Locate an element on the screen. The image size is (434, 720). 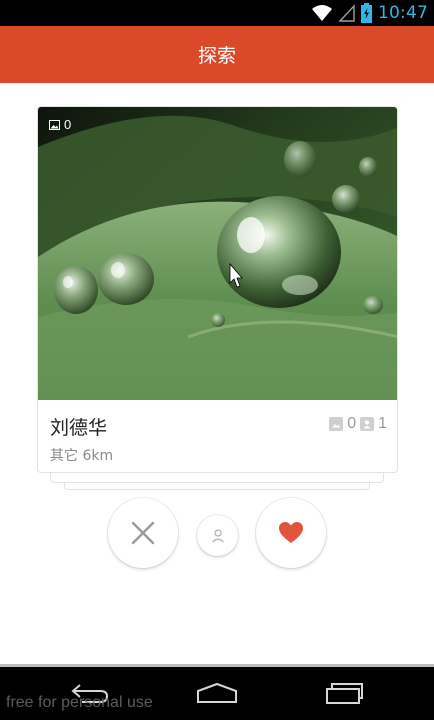
home-icon is located at coordinates (217, 692).